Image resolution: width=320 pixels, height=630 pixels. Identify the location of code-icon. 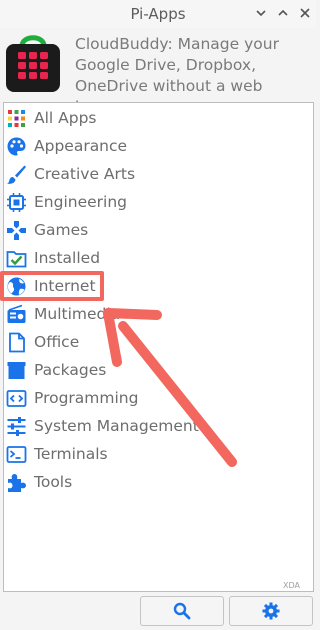
(16, 398).